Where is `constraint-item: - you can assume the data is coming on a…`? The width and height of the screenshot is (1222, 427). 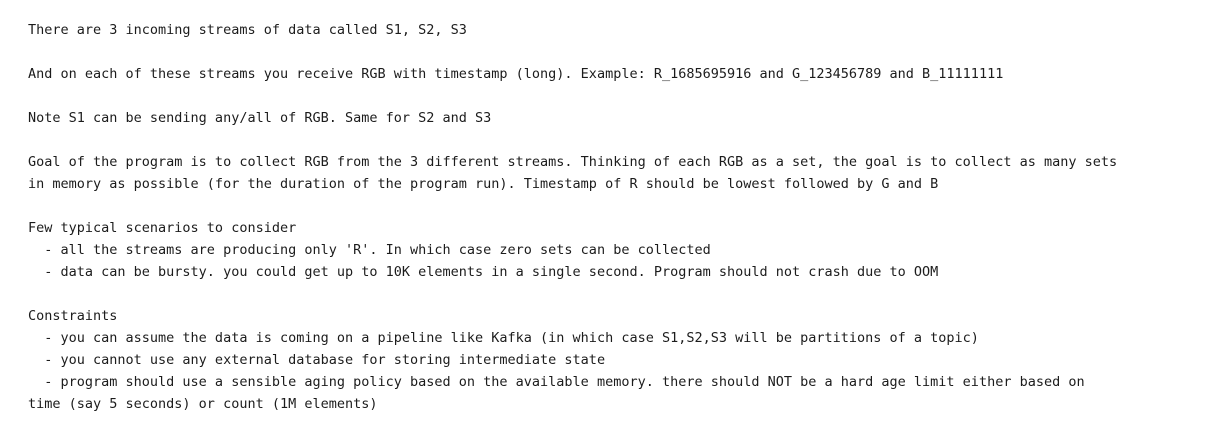 constraint-item: - you can assume the data is coming on a… is located at coordinates (503, 338).